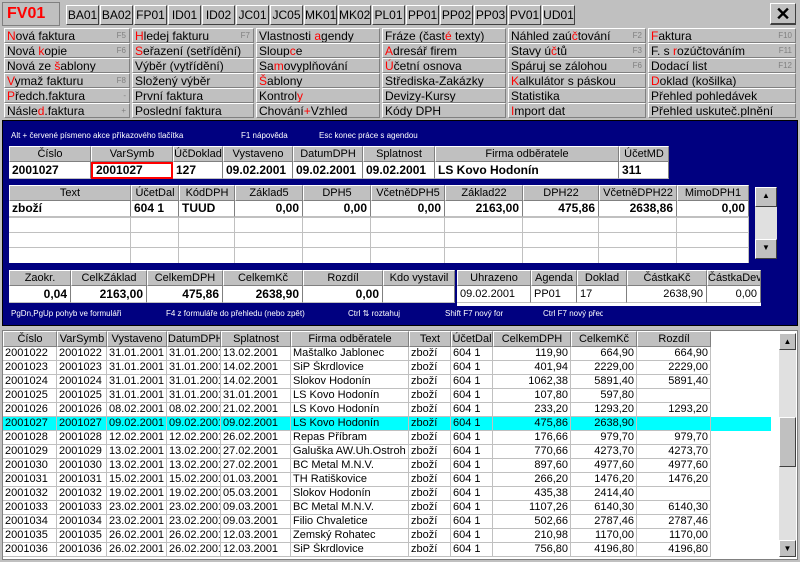 Image resolution: width=800 pixels, height=562 pixels. Describe the element at coordinates (193, 110) in the screenshot. I see `menu-item-5-1: Poslední faktura` at that location.